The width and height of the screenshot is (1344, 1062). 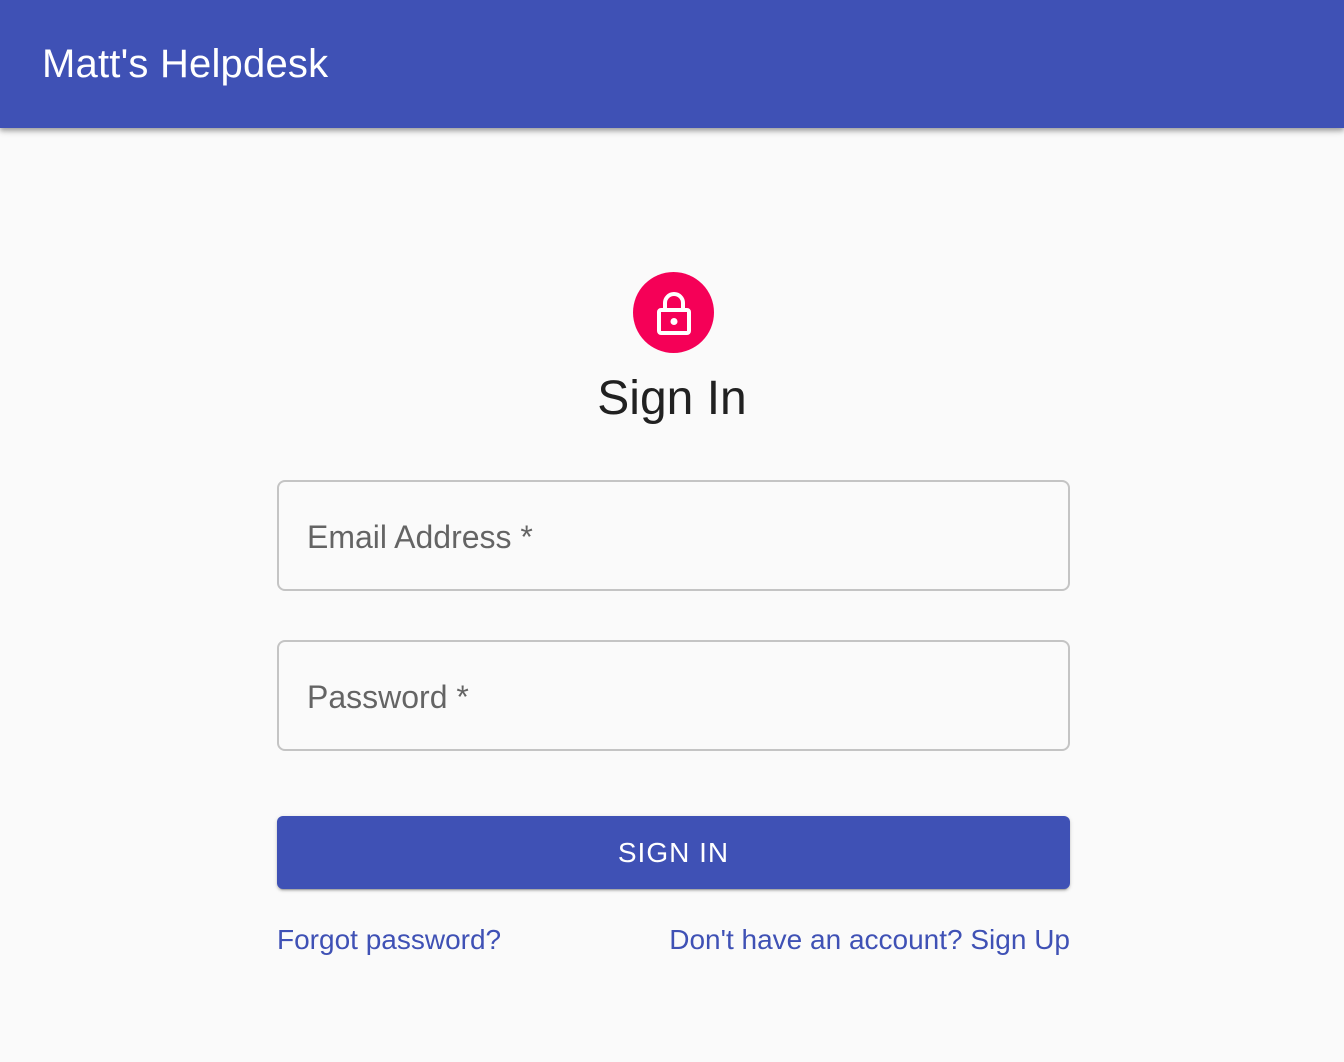 What do you see at coordinates (185, 64) in the screenshot?
I see `app-title: Matt's Helpdesk` at bounding box center [185, 64].